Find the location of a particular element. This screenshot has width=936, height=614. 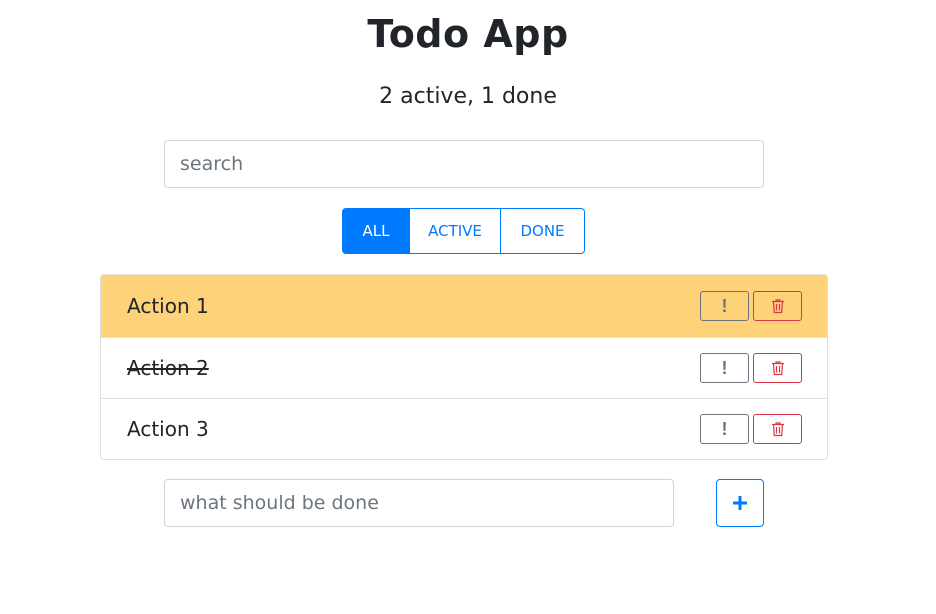

status-summary: 2 active, 1 done is located at coordinates (468, 96).